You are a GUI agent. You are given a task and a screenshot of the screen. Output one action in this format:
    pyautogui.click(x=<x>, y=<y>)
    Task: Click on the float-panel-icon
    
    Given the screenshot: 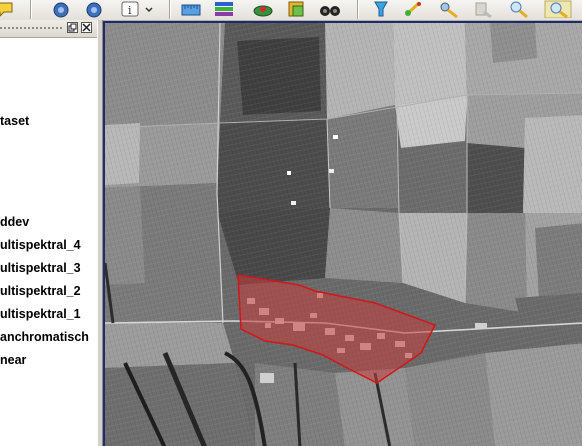 What is the action you would take?
    pyautogui.click(x=72, y=27)
    